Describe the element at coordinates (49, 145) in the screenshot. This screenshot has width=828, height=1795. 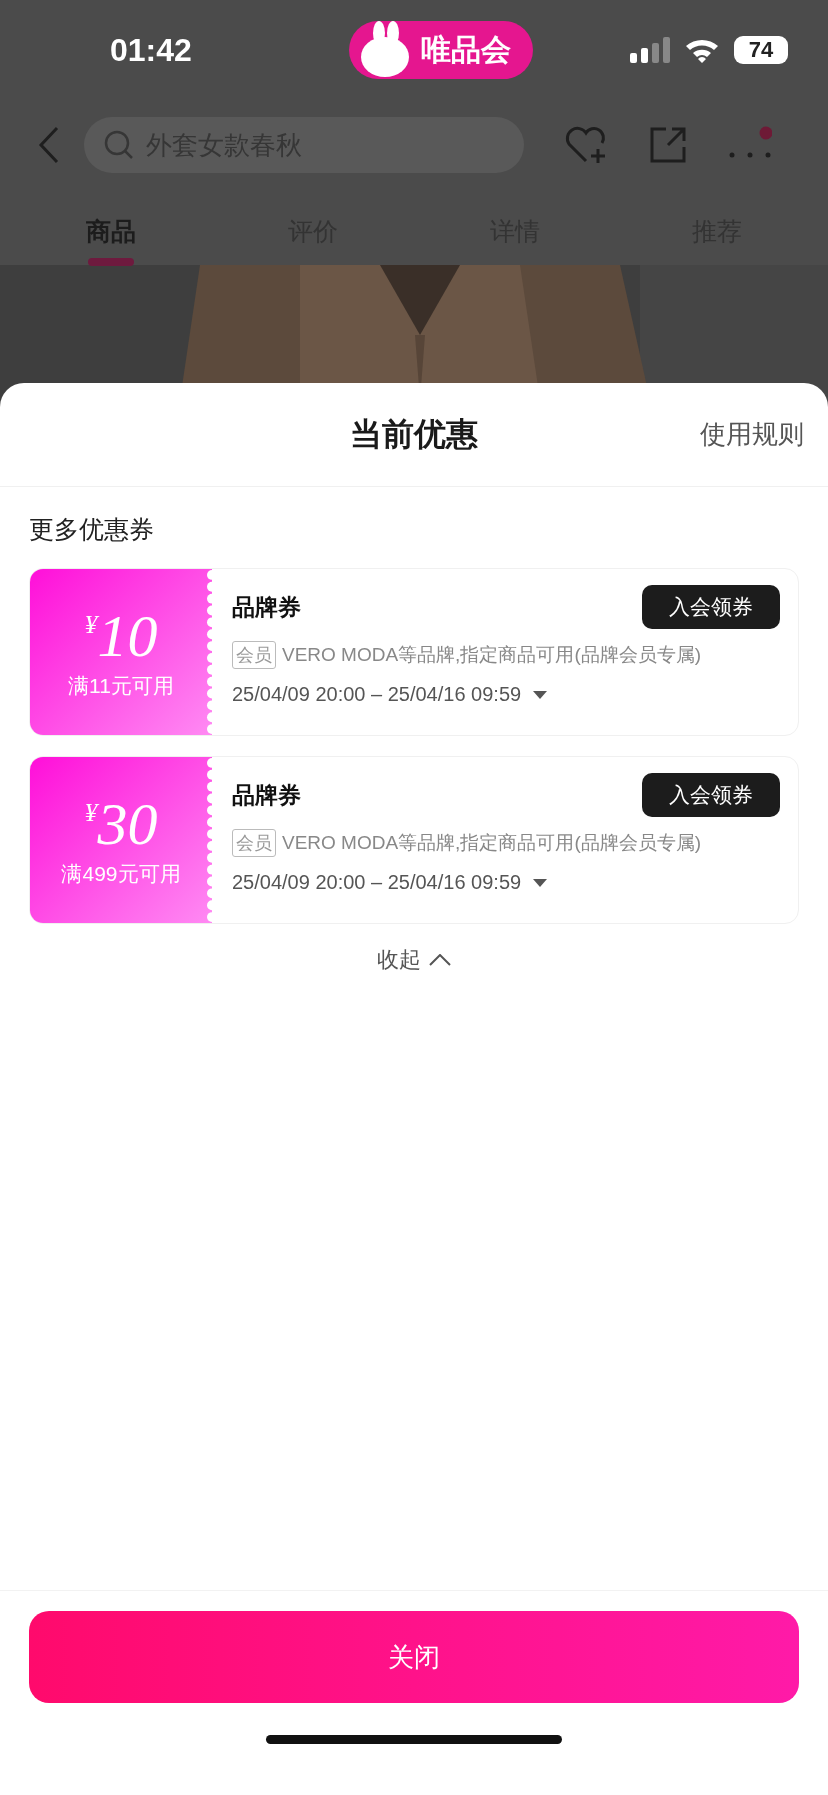
I see `back-icon` at that location.